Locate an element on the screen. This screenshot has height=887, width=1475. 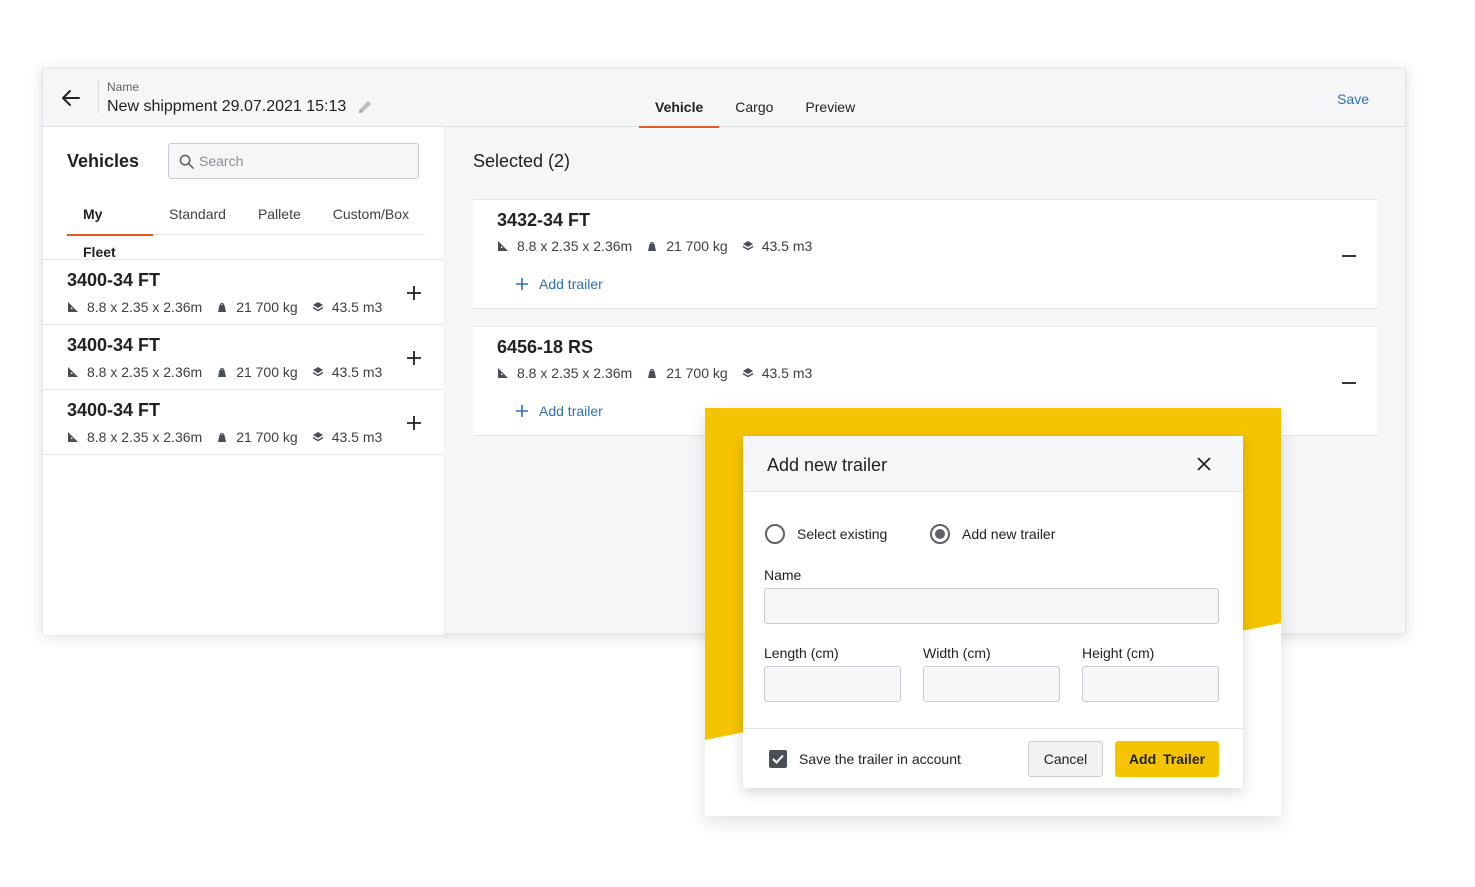
length-field-label: Length (cm) is located at coordinates (801, 653).